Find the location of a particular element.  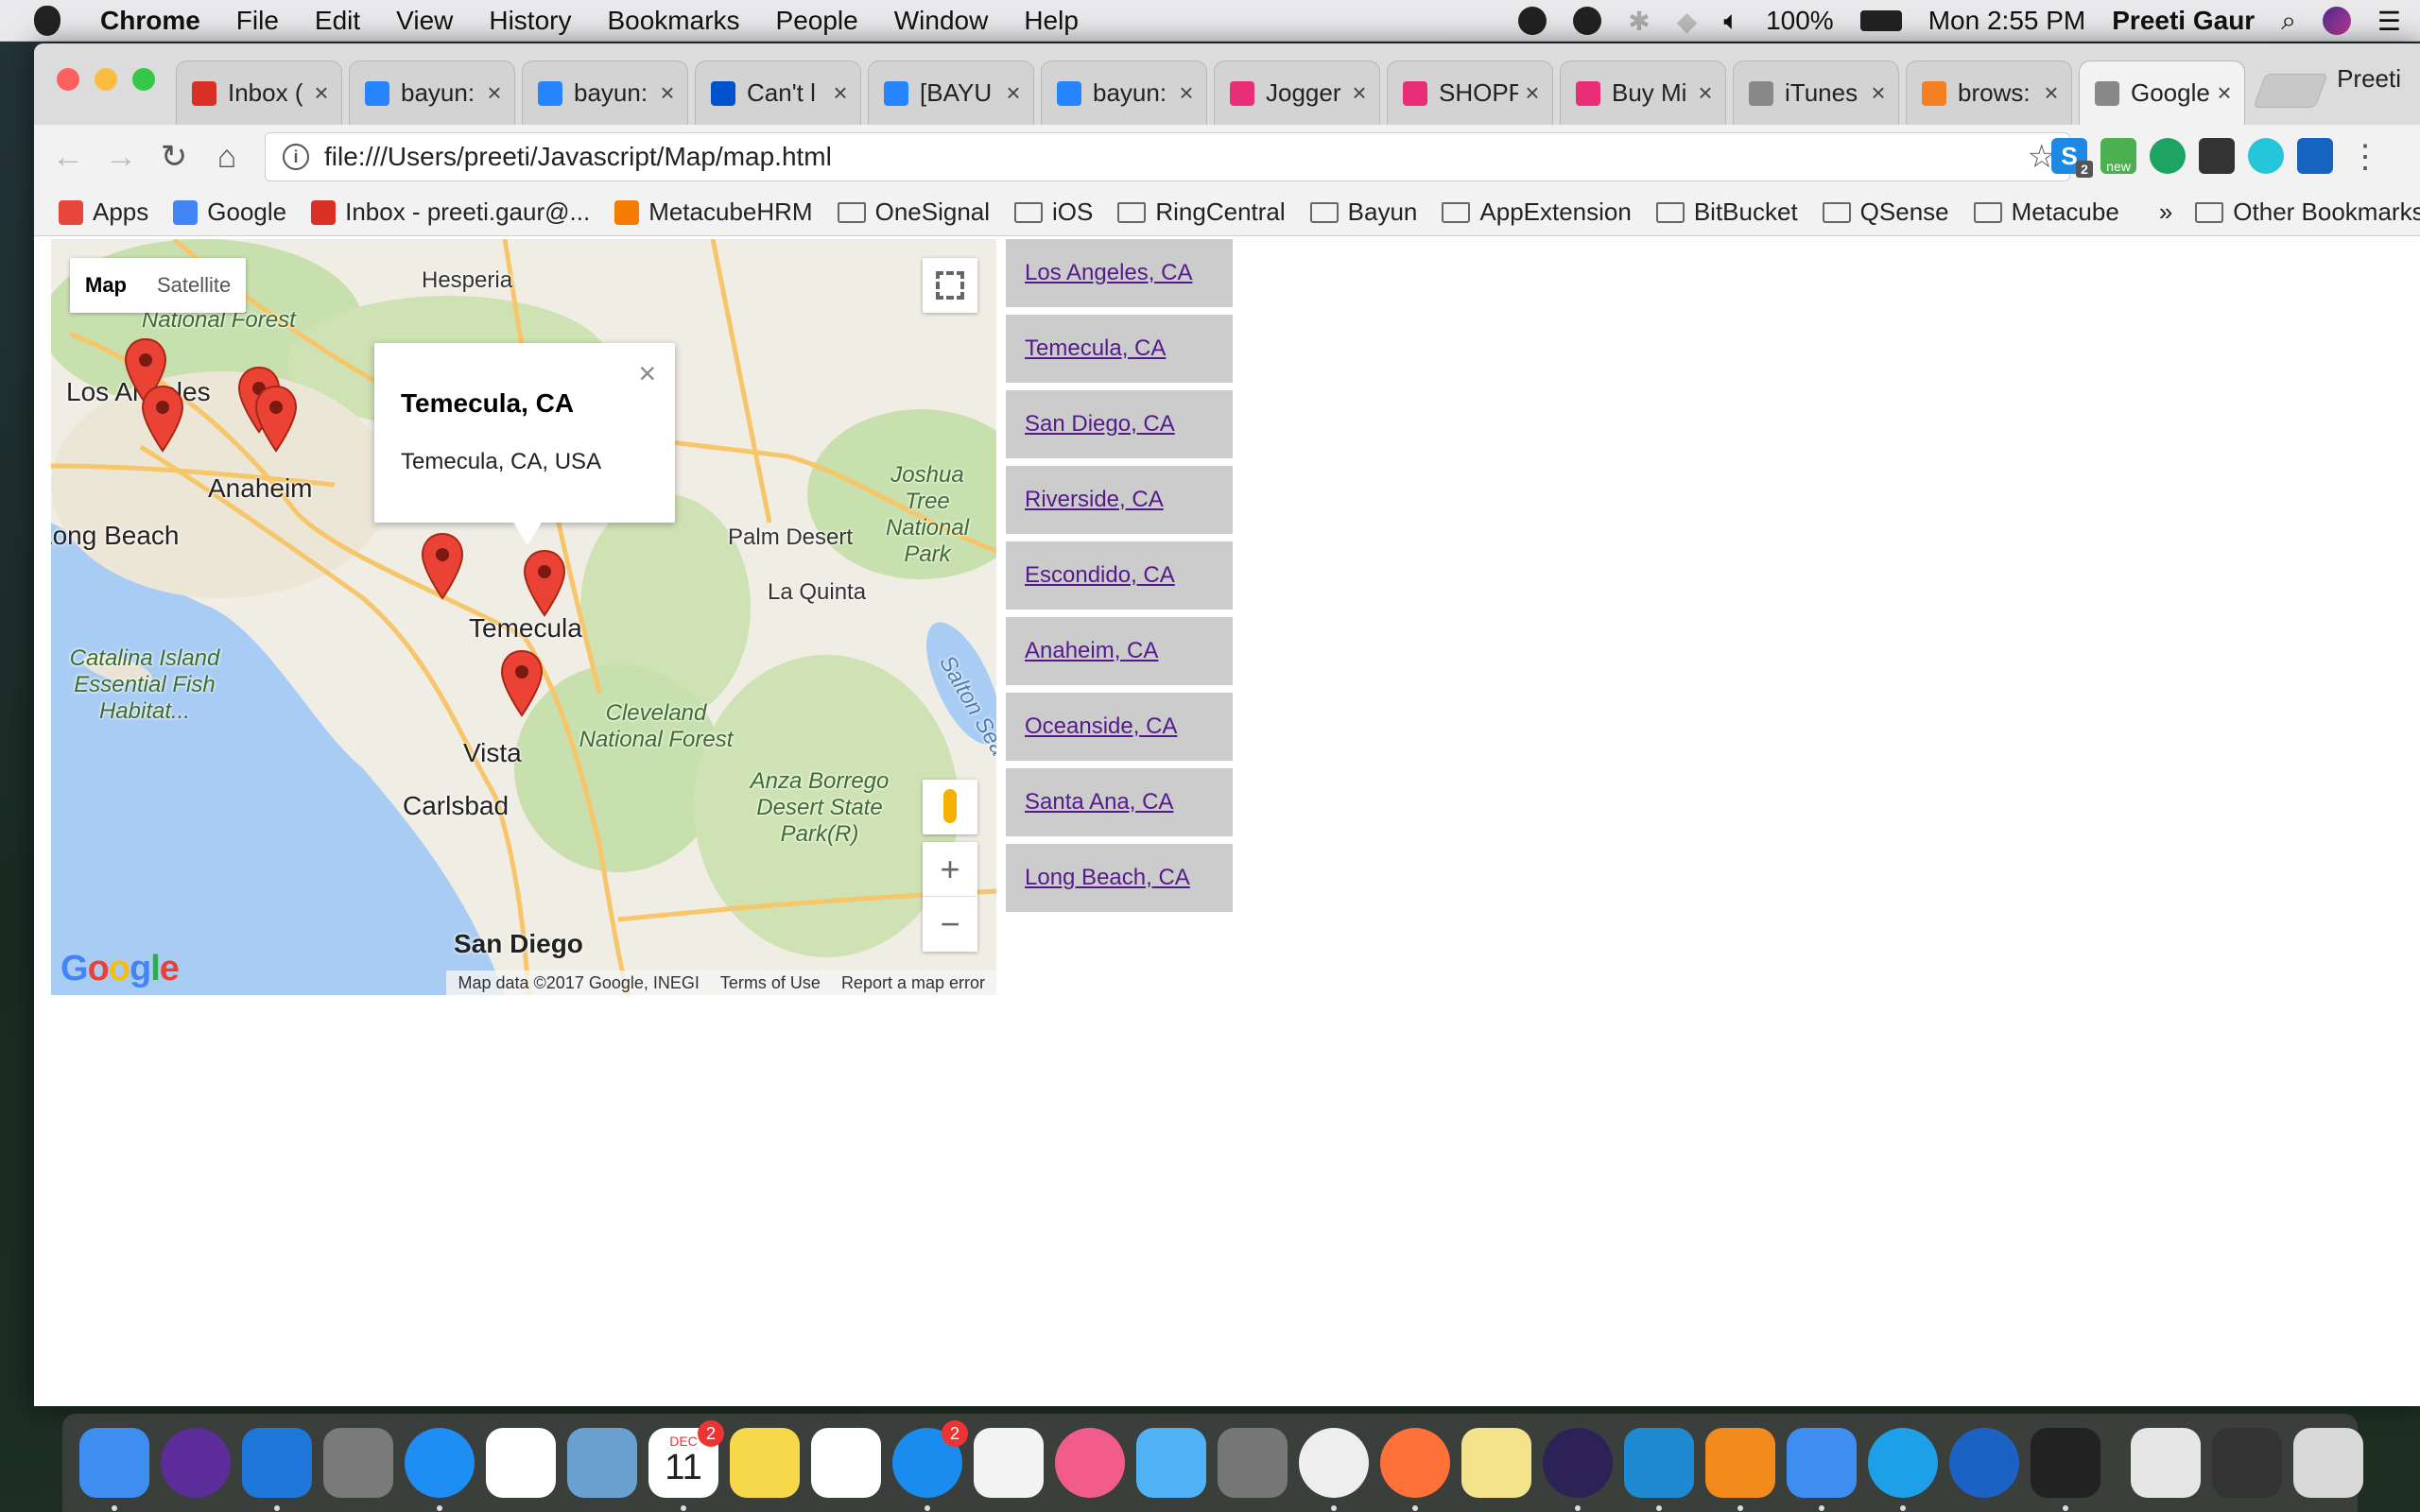

skype-icon is located at coordinates (1903, 1469).